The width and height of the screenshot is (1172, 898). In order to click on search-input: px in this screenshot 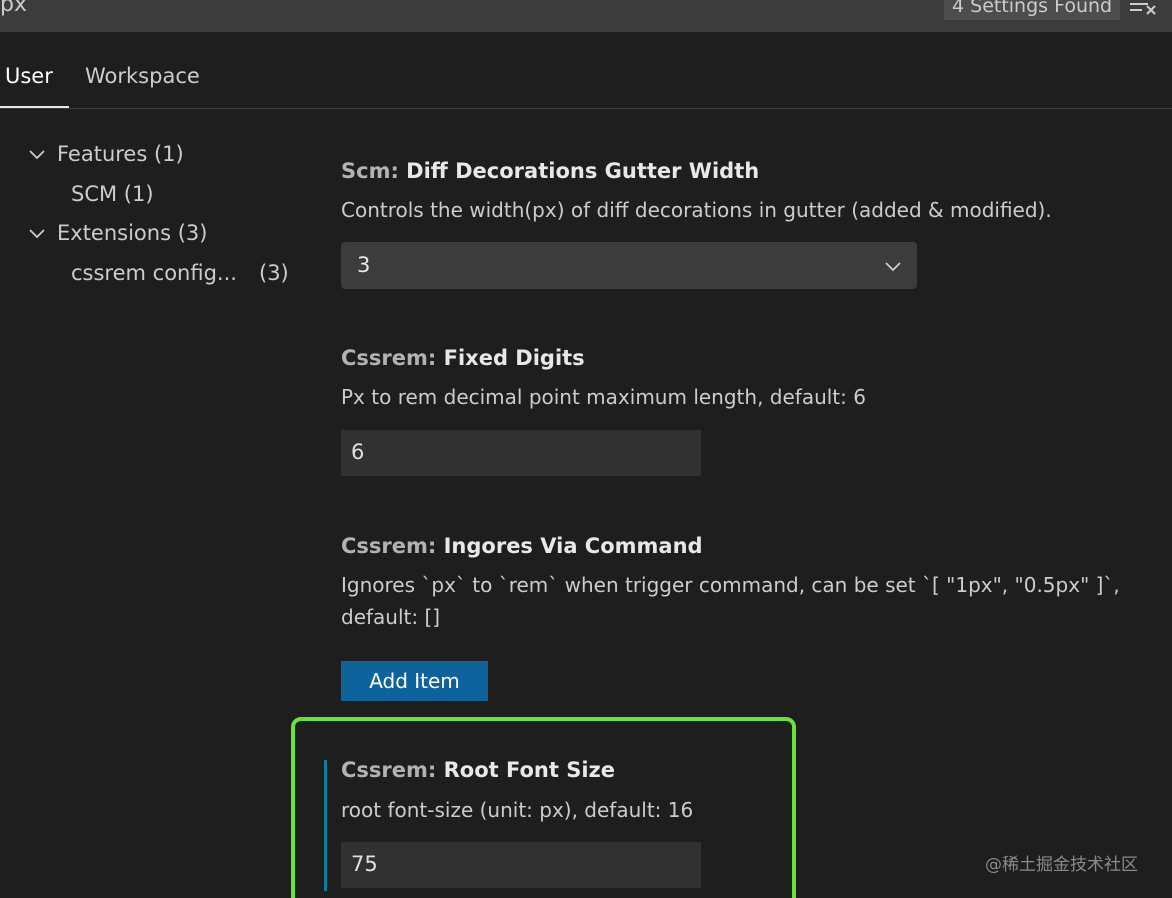, I will do `click(13, 8)`.